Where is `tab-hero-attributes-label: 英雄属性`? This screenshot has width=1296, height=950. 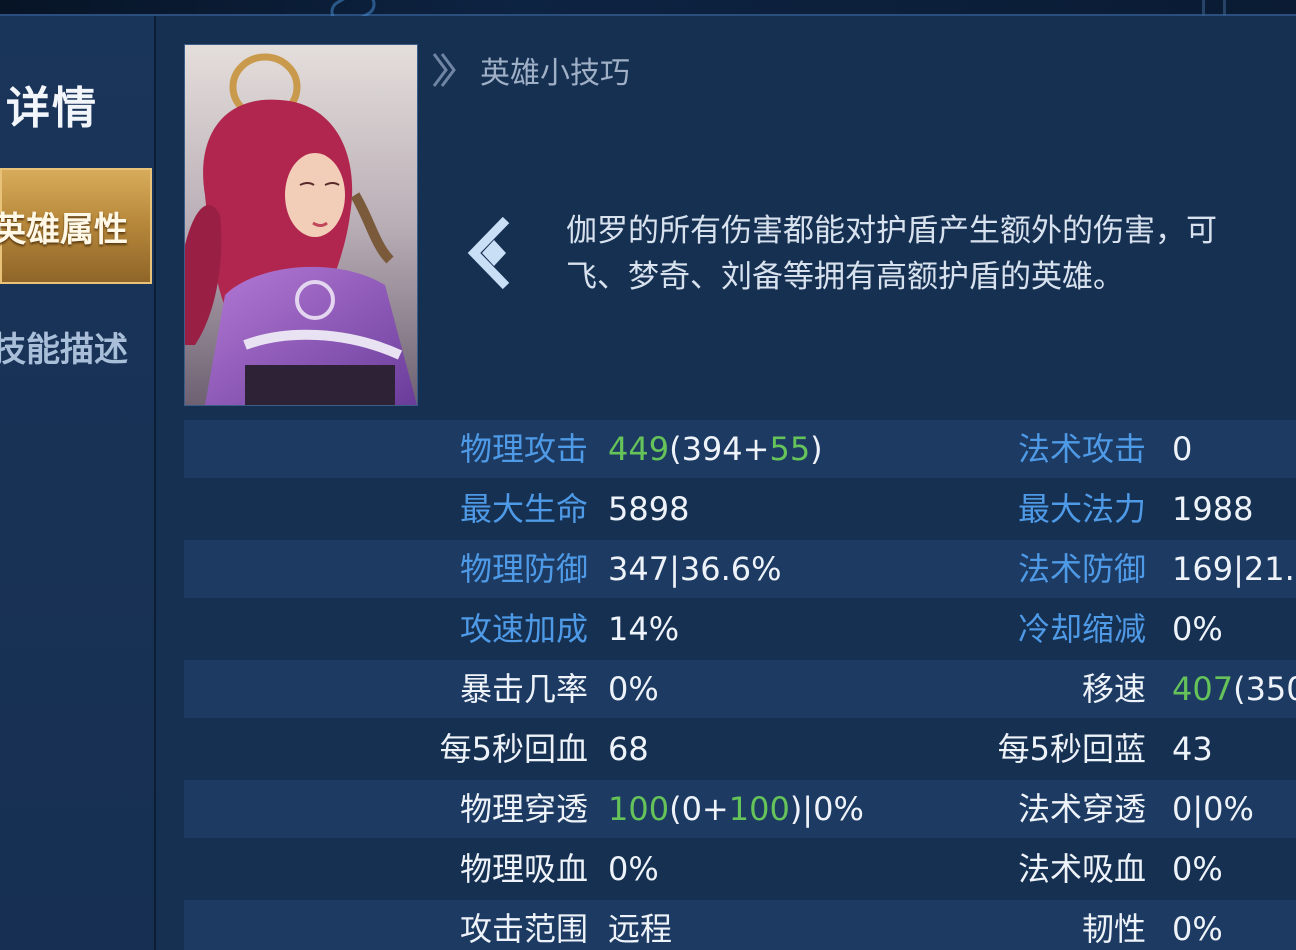
tab-hero-attributes-label: 英雄属性 is located at coordinates (64, 229).